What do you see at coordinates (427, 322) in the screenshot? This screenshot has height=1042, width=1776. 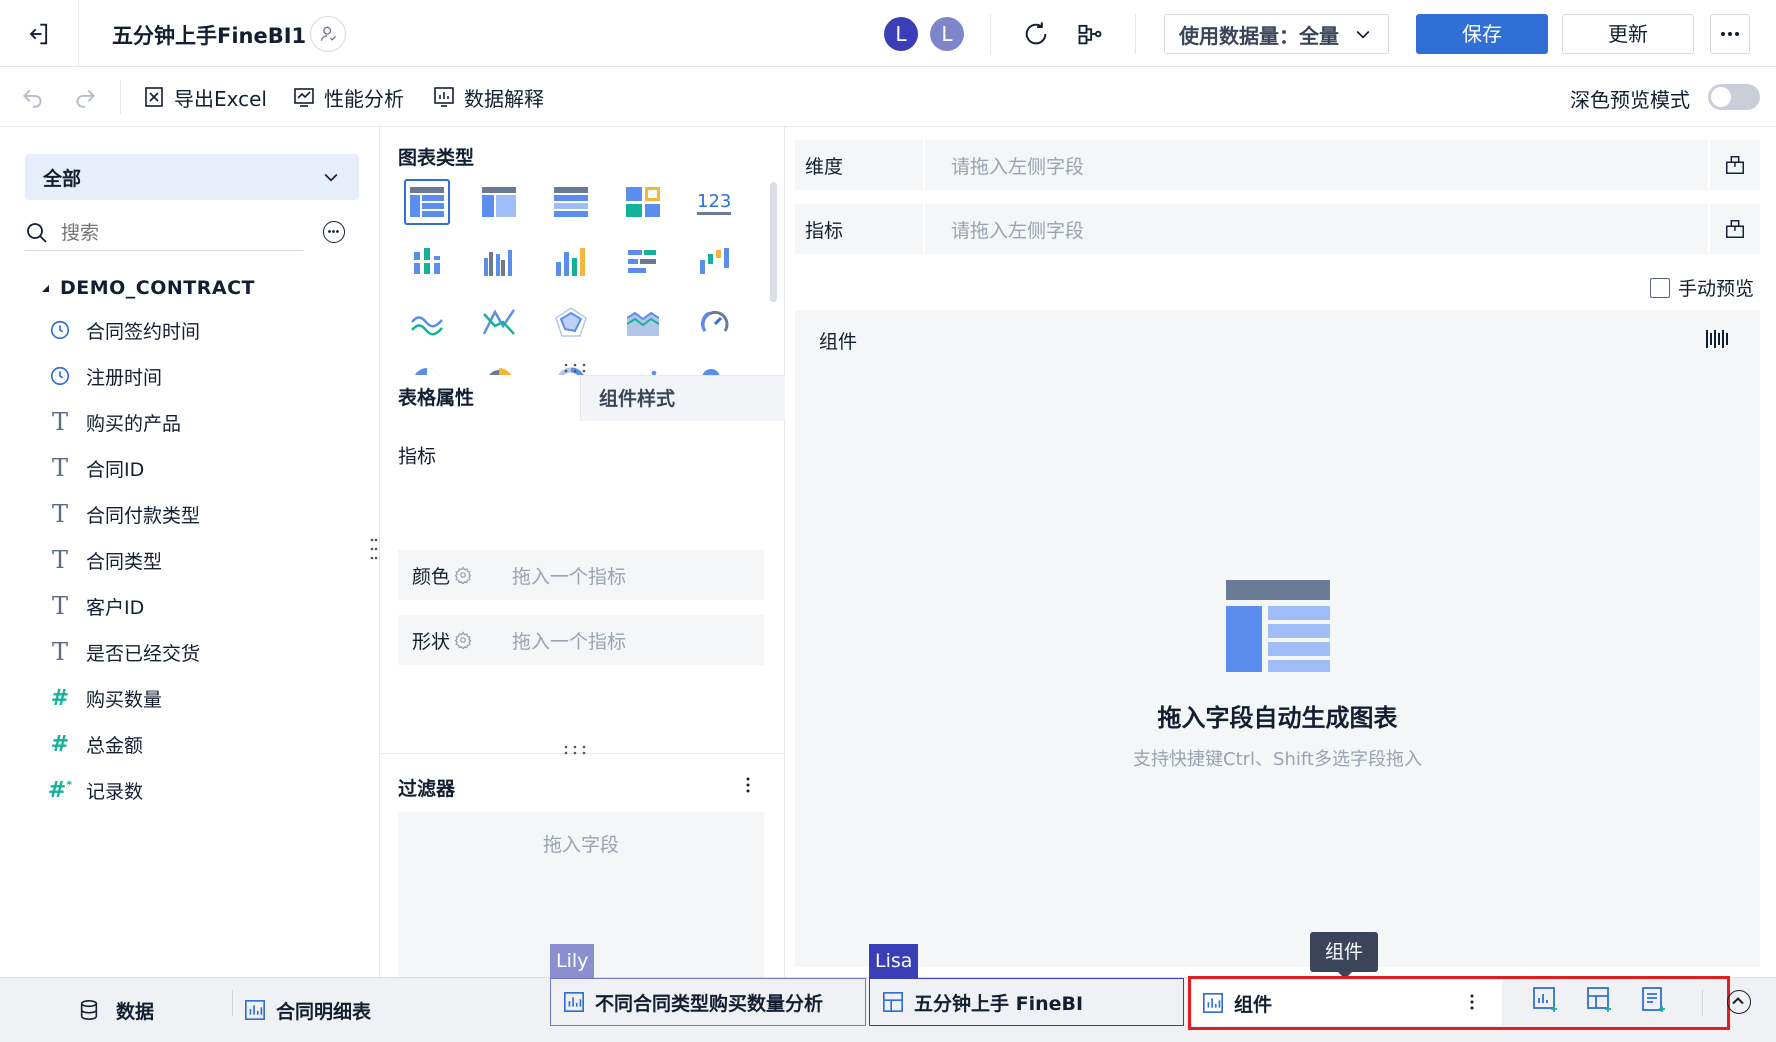 I see `chart-type-line` at bounding box center [427, 322].